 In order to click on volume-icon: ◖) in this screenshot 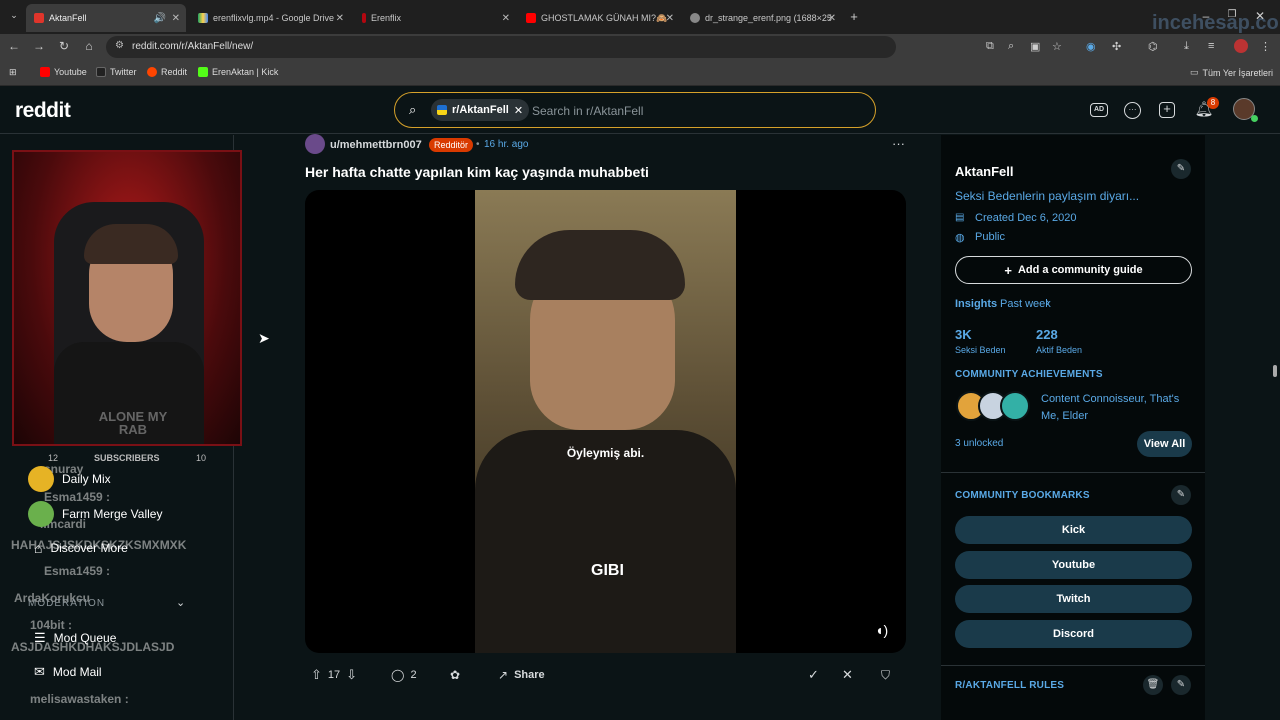, I will do `click(881, 630)`.